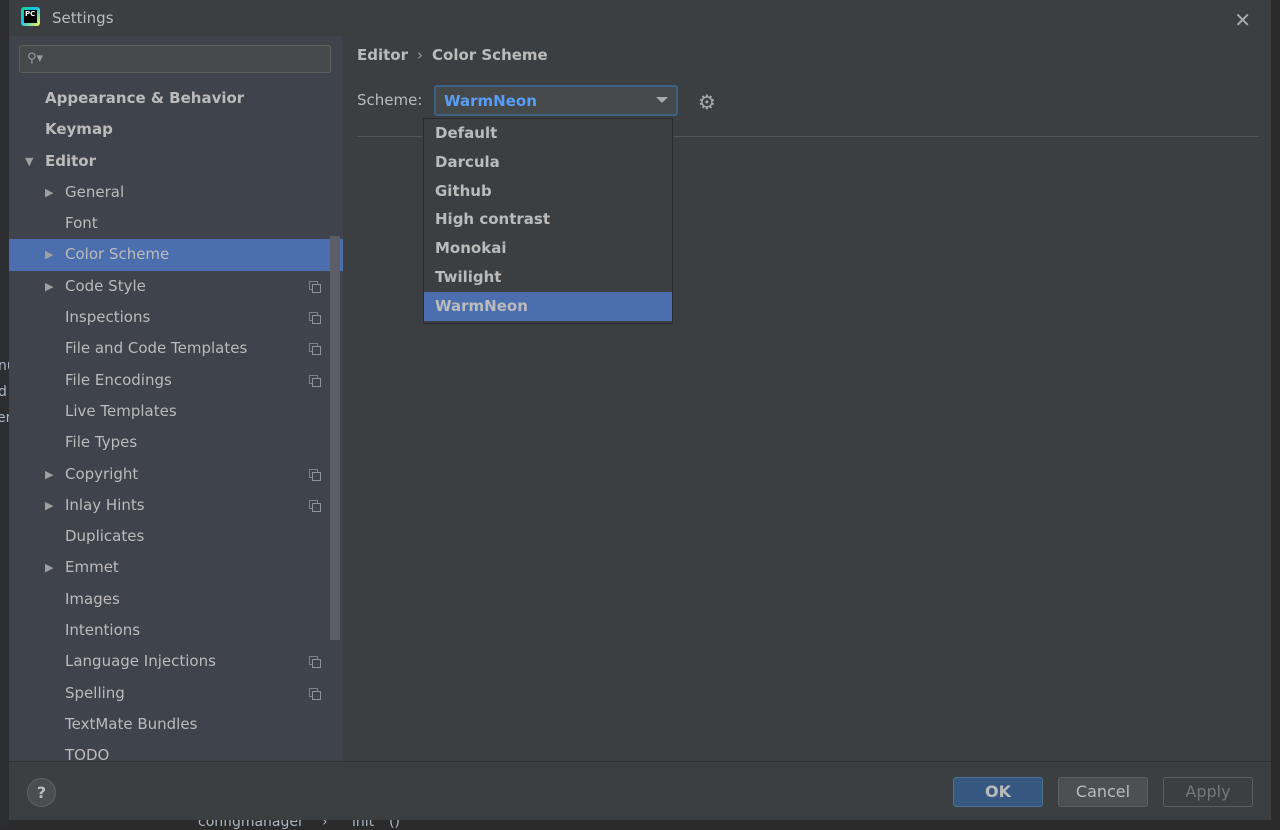  Describe the element at coordinates (3, 392) in the screenshot. I see `background-text: d` at that location.